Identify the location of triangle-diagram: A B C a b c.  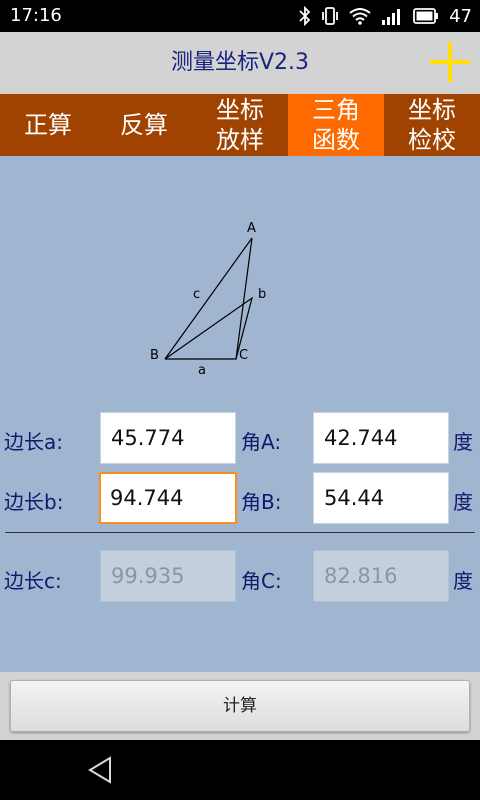
(208, 298).